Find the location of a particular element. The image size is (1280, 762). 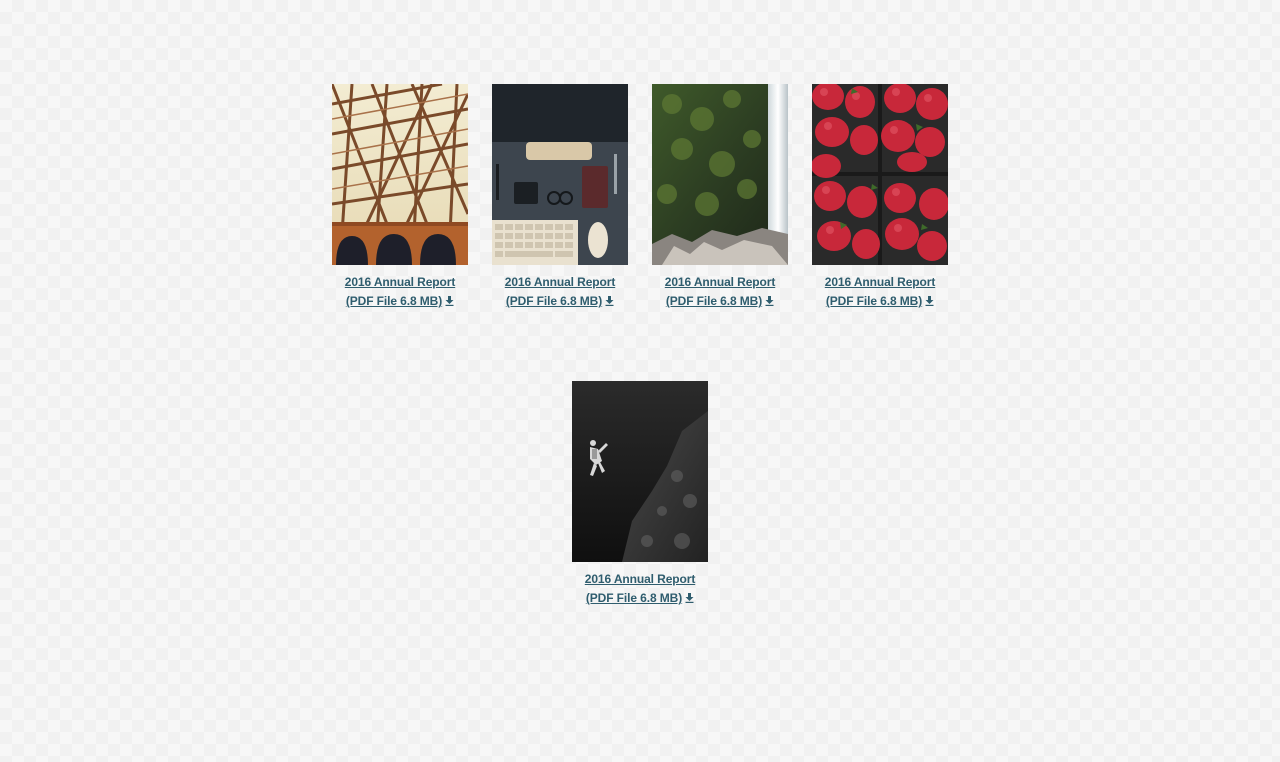

report-thumbnail-waterfall is located at coordinates (720, 174).